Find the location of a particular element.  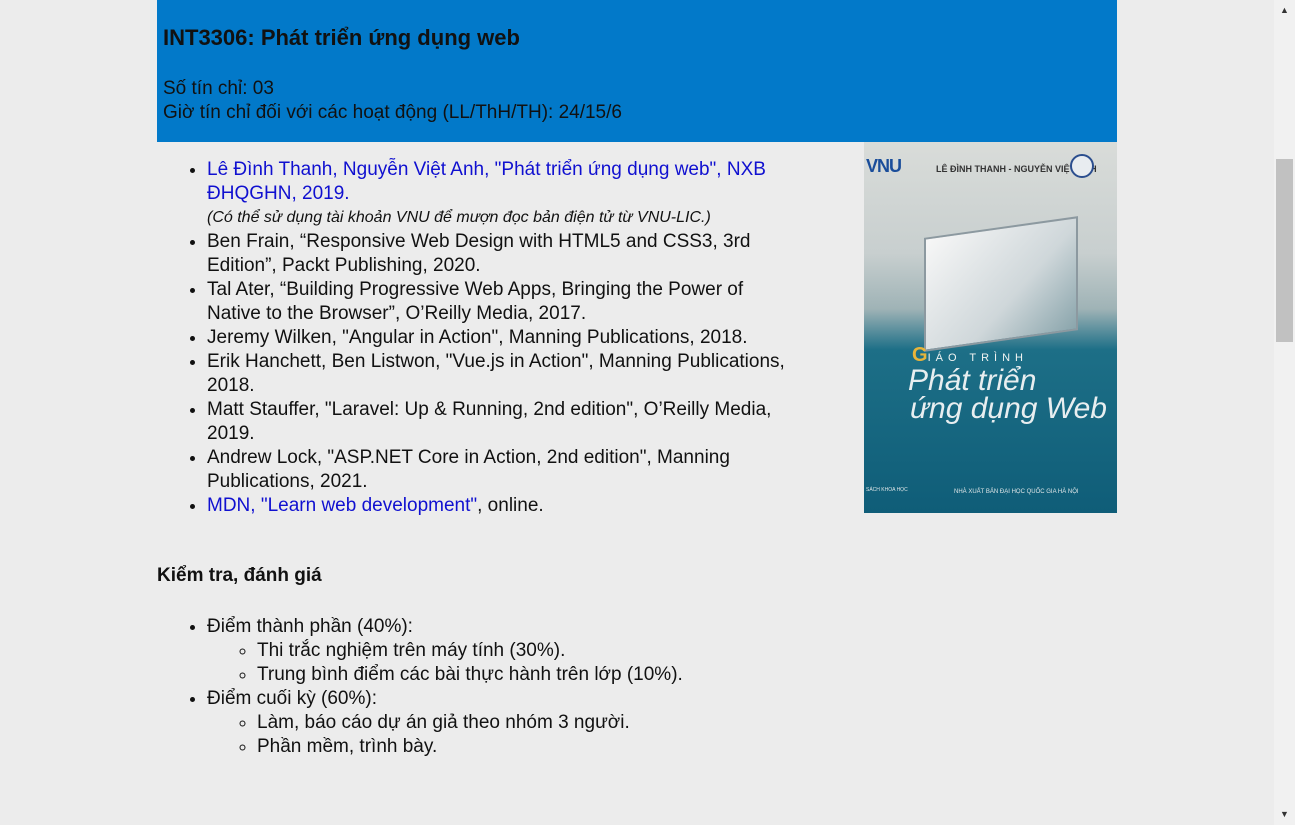

book-title-line2: ứng dụng Web is located at coordinates (1008, 408).